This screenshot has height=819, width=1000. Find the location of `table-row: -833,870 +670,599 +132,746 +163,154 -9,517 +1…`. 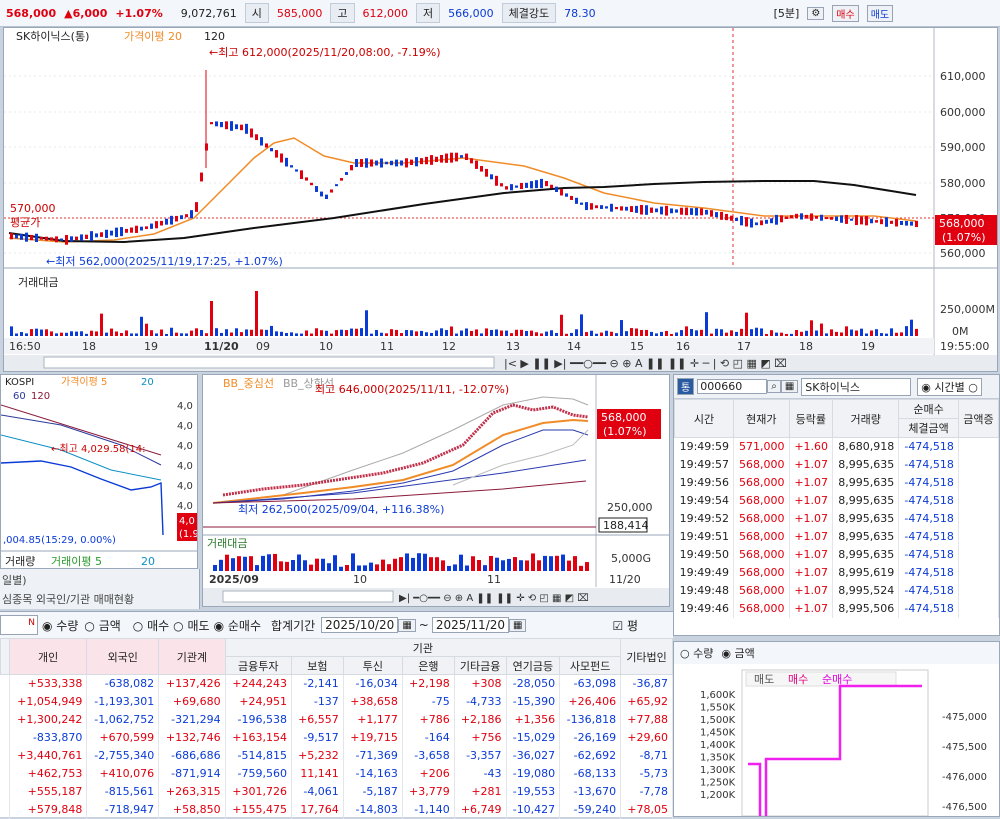

table-row: -833,870 +670,599 +132,746 +163,154 -9,517 +1… is located at coordinates (336, 737).